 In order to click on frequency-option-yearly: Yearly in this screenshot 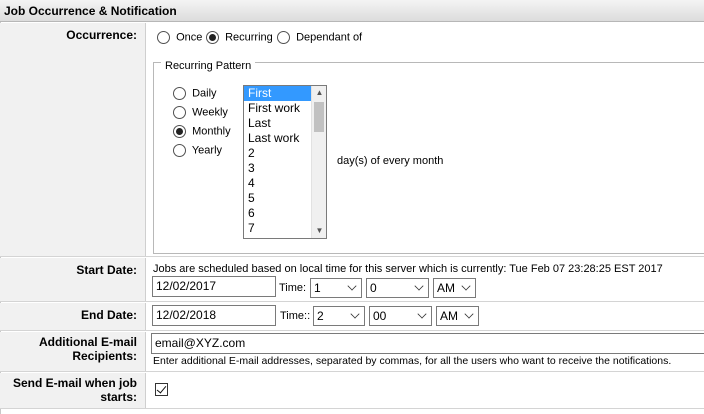, I will do `click(197, 150)`.